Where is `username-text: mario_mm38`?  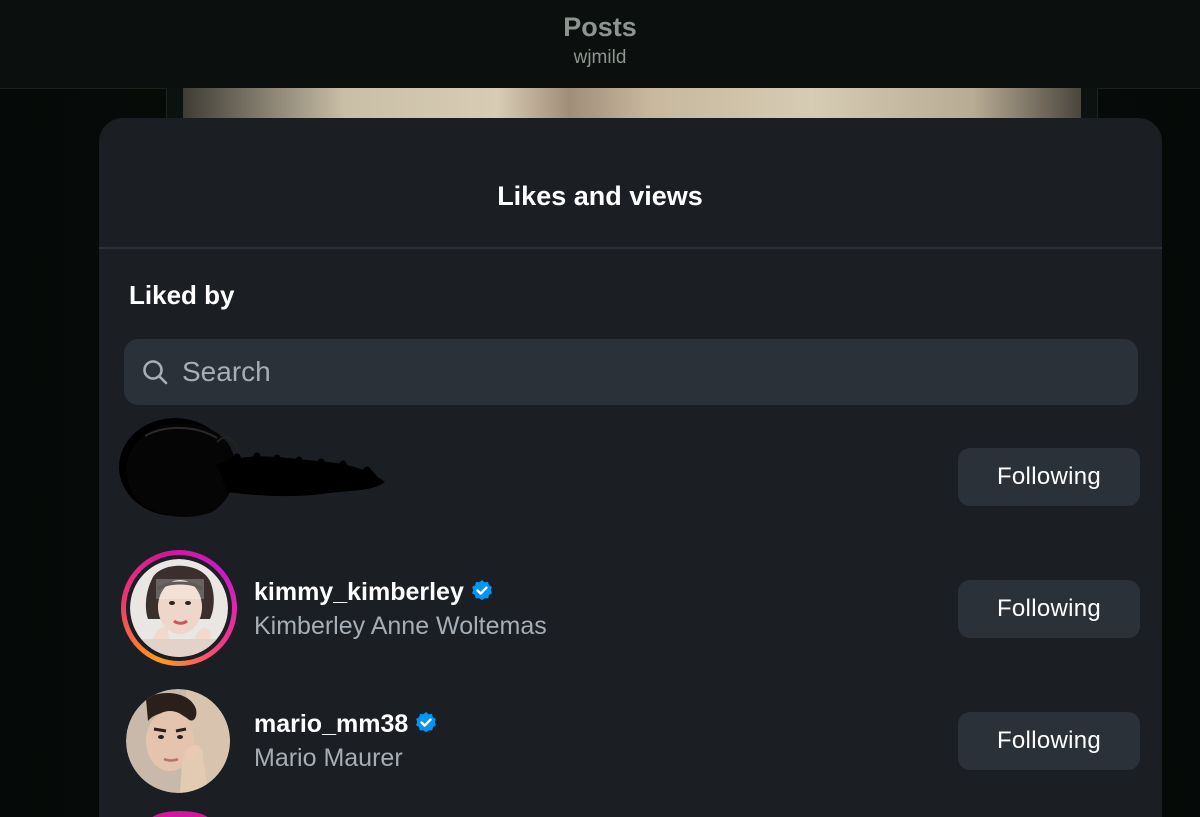 username-text: mario_mm38 is located at coordinates (331, 724).